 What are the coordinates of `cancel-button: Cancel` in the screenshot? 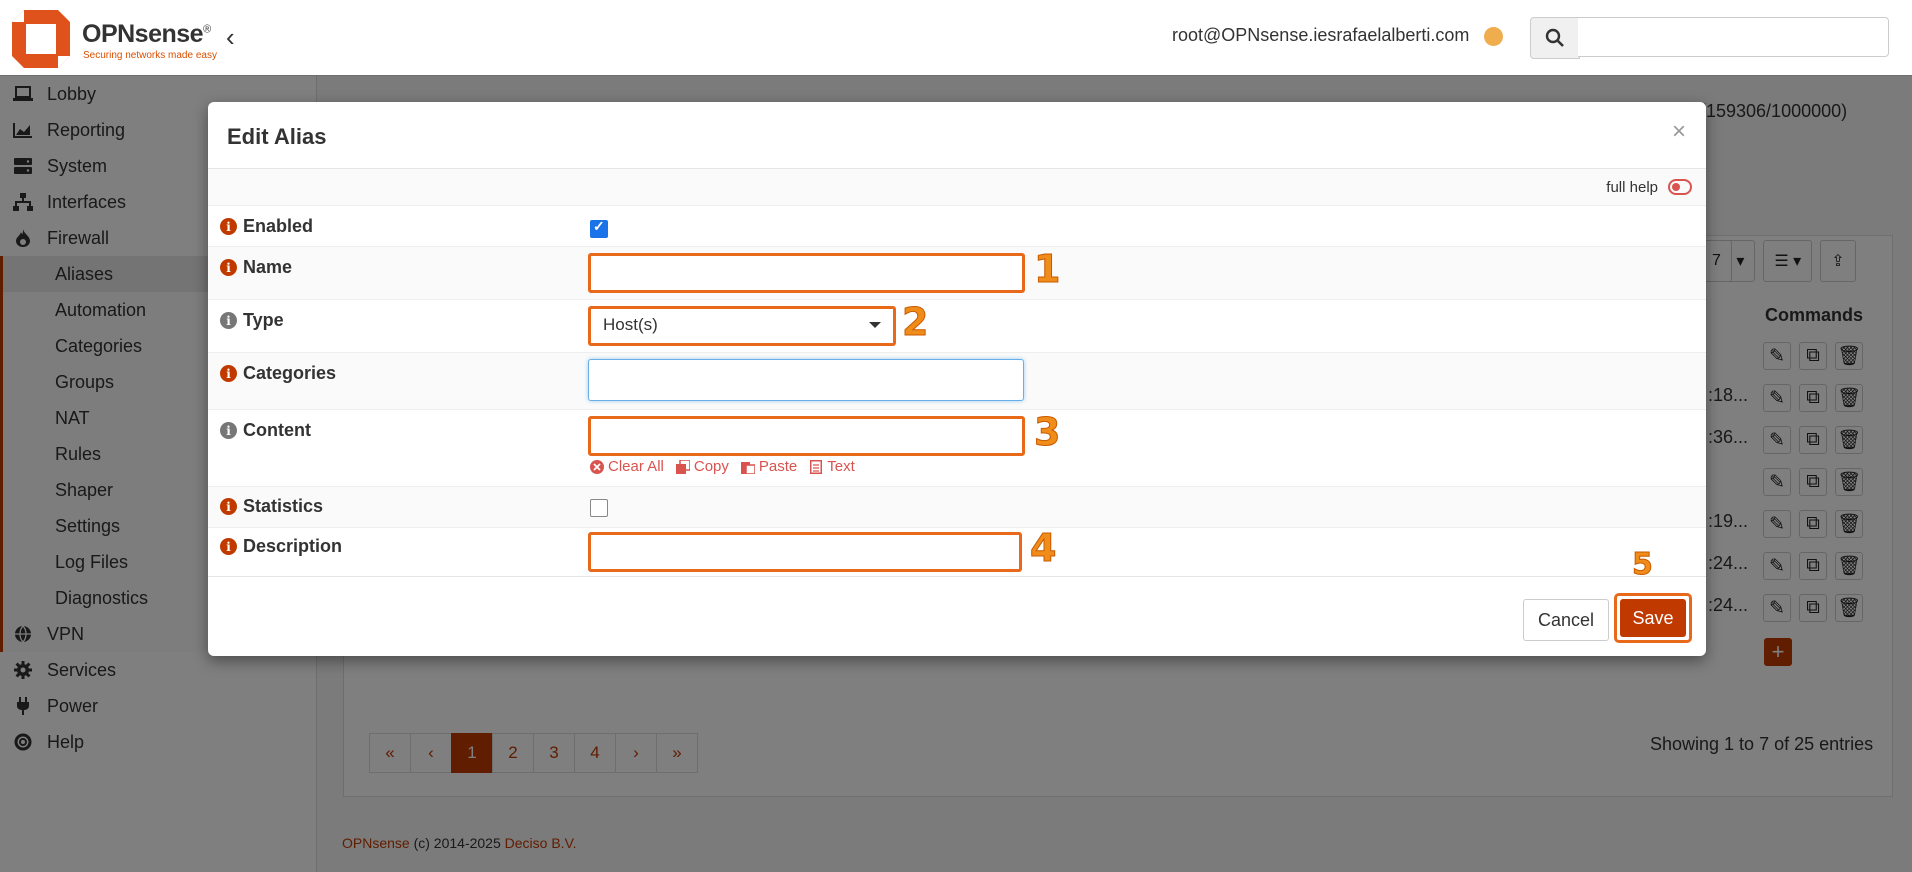 It's located at (1566, 620).